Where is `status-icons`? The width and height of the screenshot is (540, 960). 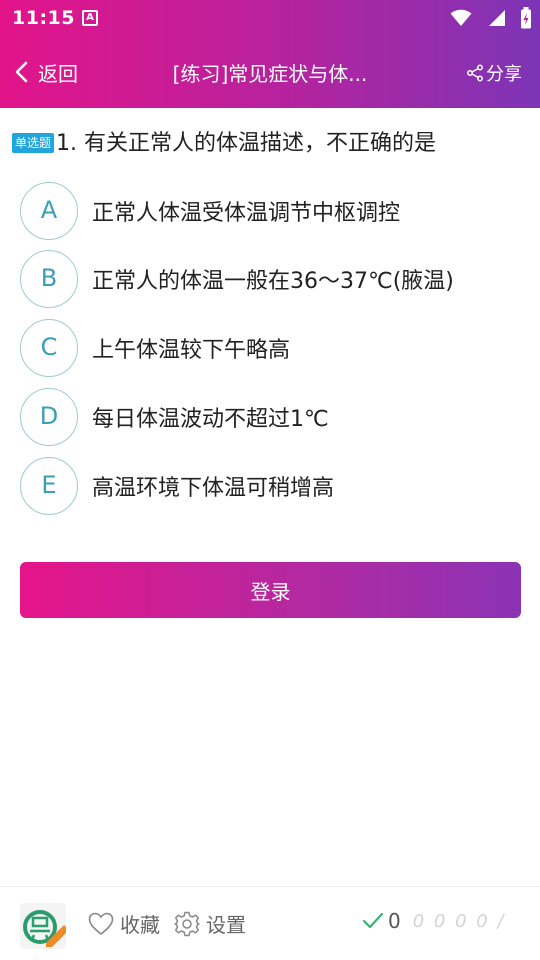
status-icons is located at coordinates (491, 18).